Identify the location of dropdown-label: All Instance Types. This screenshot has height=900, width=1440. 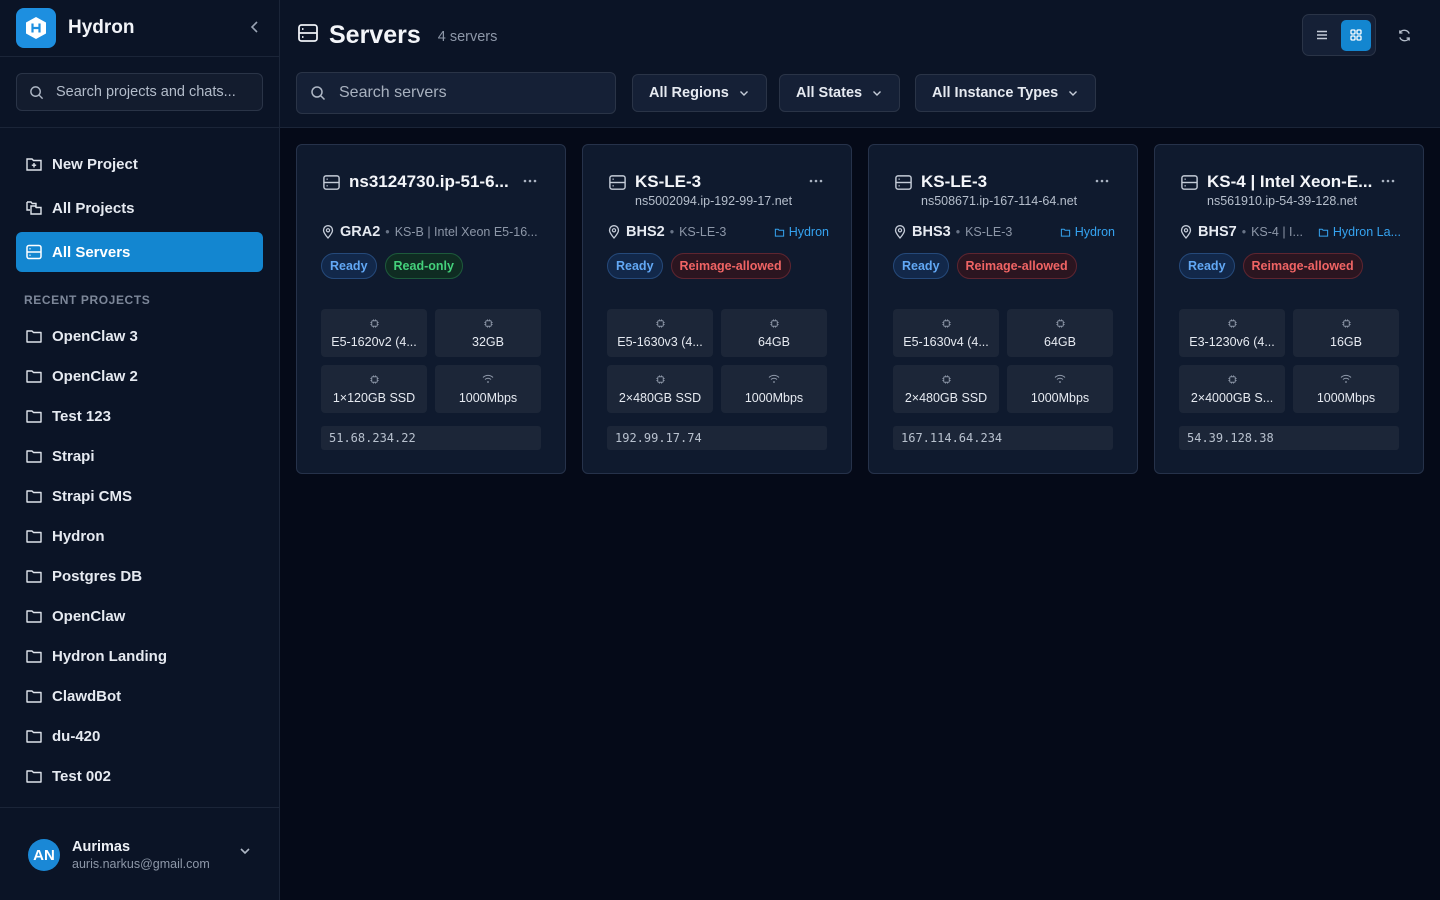
(995, 93).